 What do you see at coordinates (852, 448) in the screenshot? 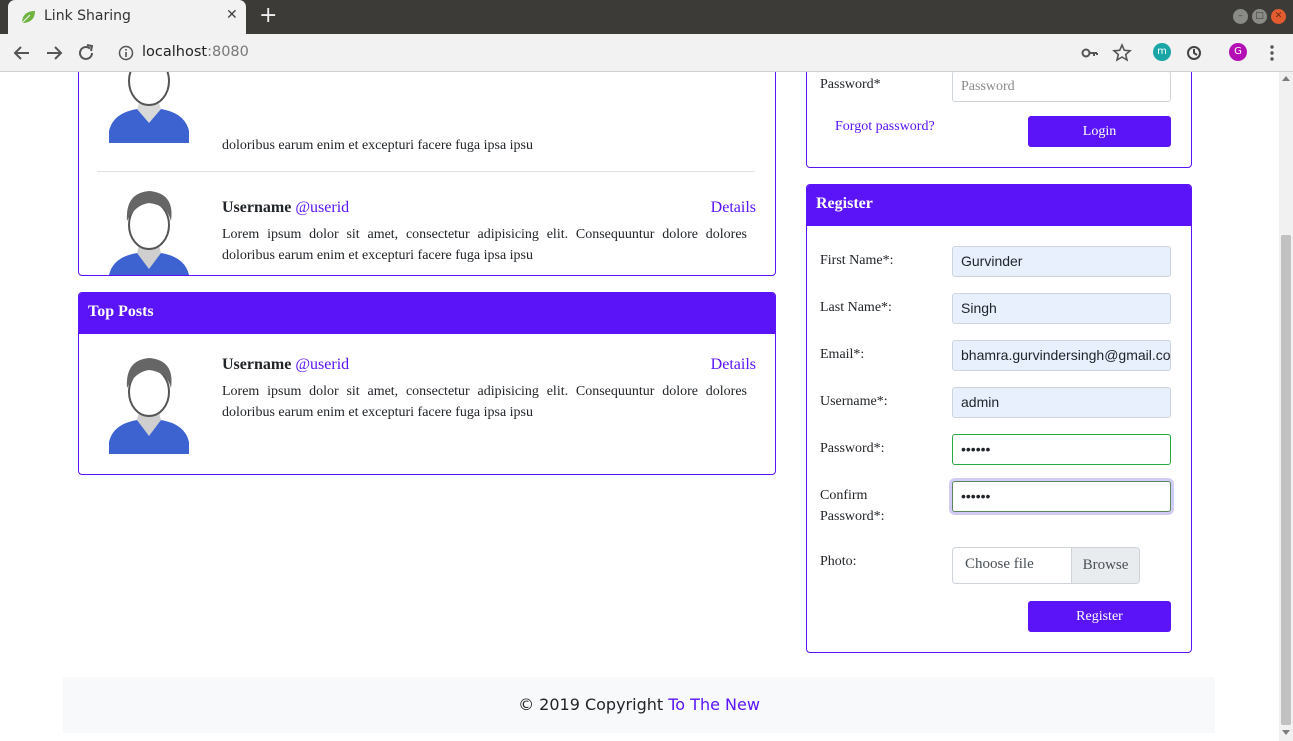
I see `password-label: Password*:` at bounding box center [852, 448].